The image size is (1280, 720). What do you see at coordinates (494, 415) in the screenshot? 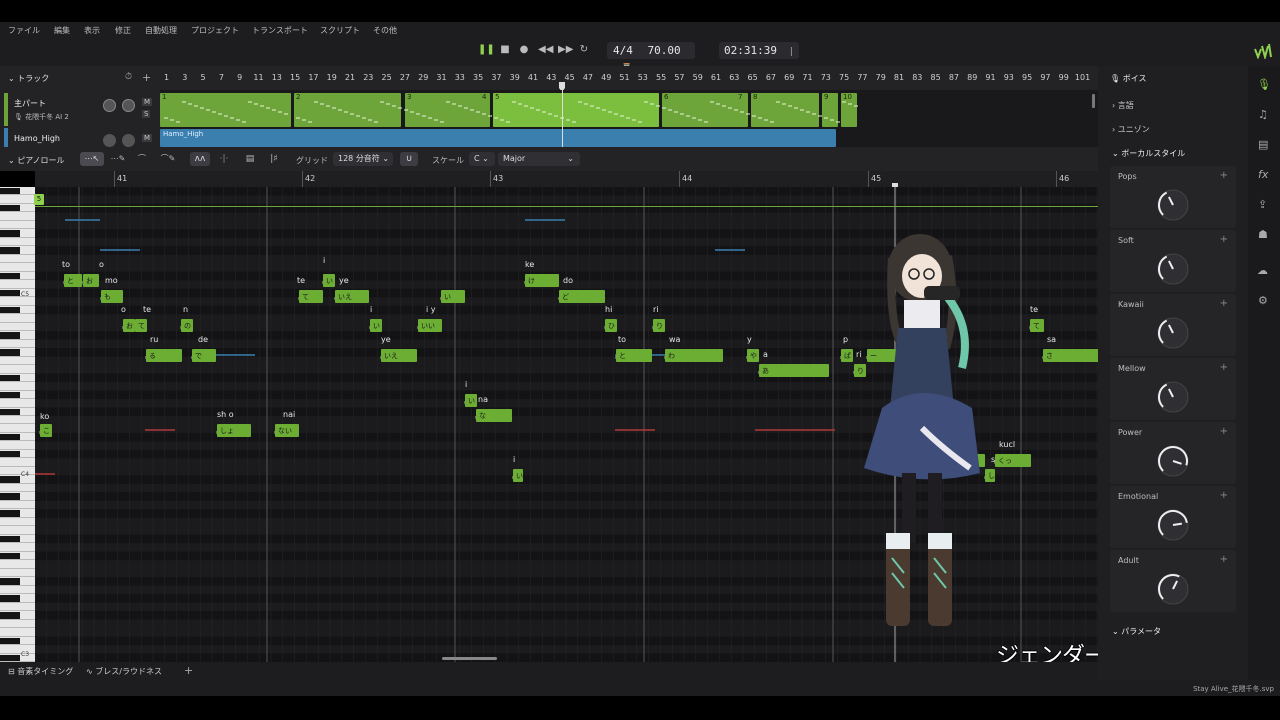
I see `note: な` at bounding box center [494, 415].